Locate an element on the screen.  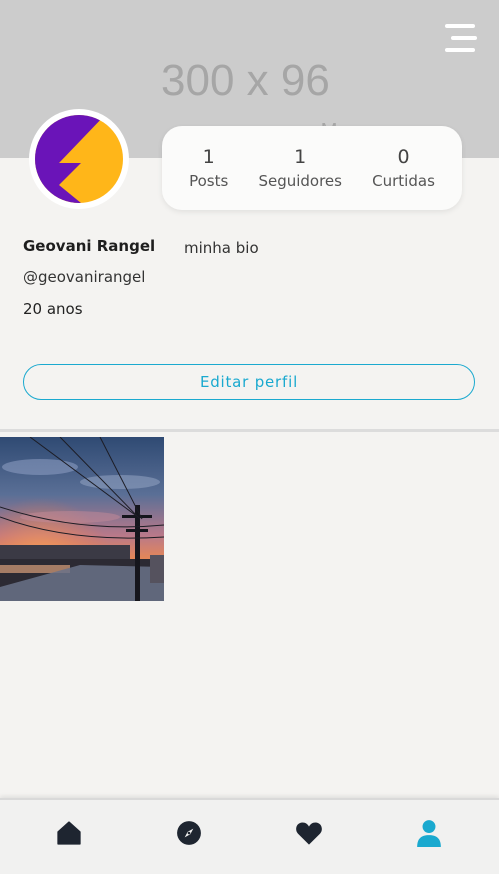
cover-placeholder-text: 300 x 96 is located at coordinates (245, 80).